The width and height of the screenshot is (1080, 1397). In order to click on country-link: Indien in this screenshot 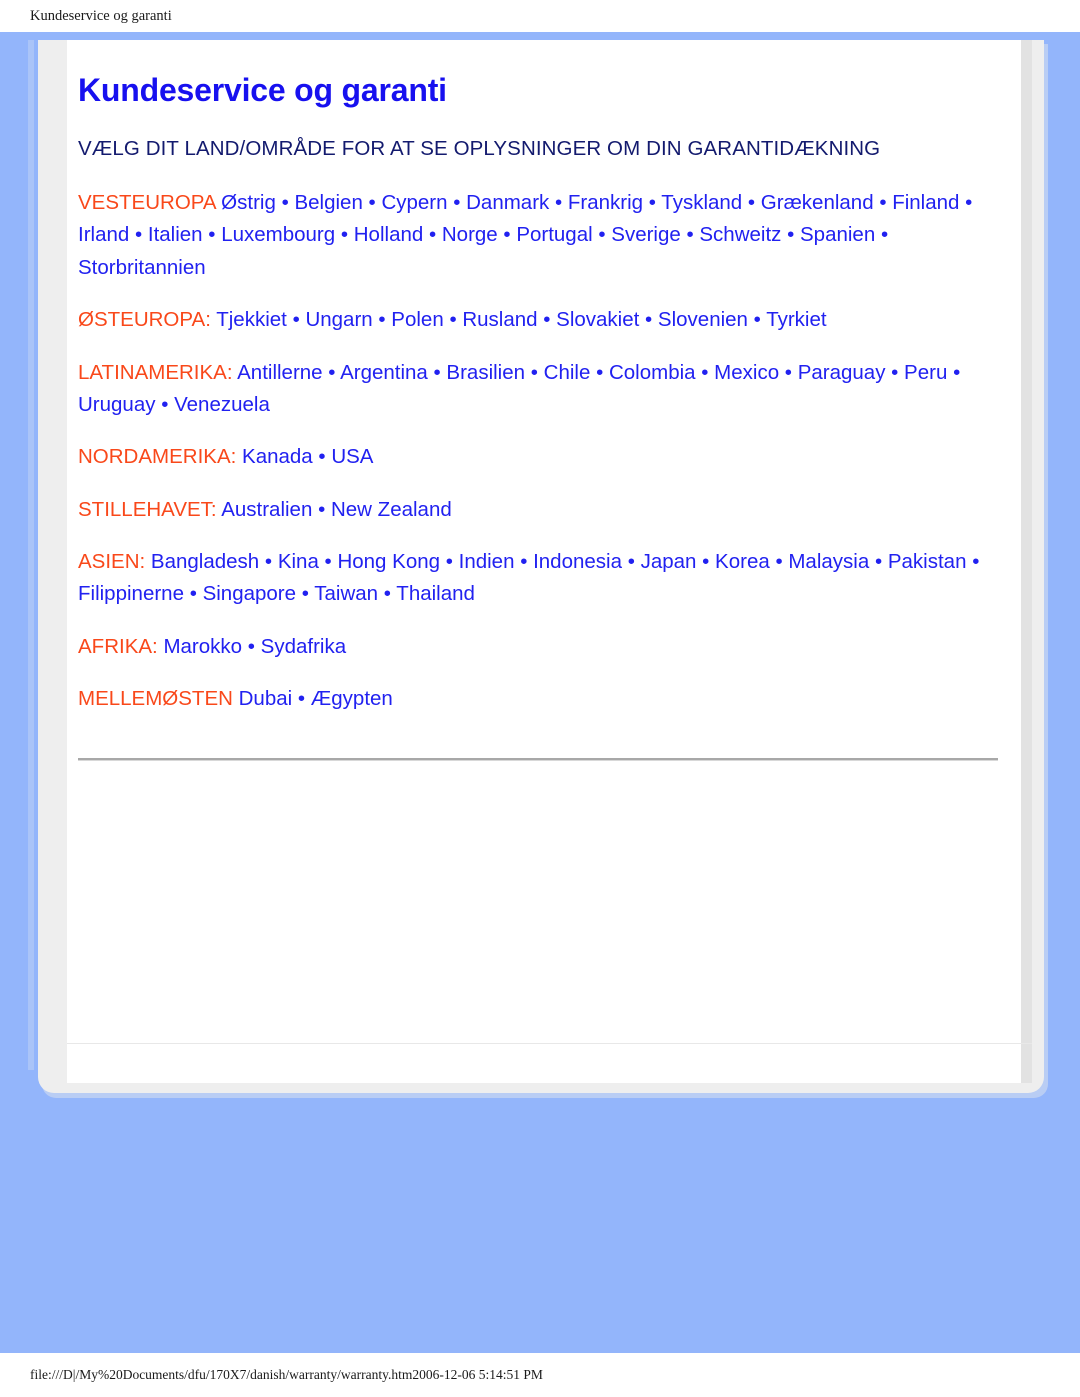, I will do `click(487, 561)`.